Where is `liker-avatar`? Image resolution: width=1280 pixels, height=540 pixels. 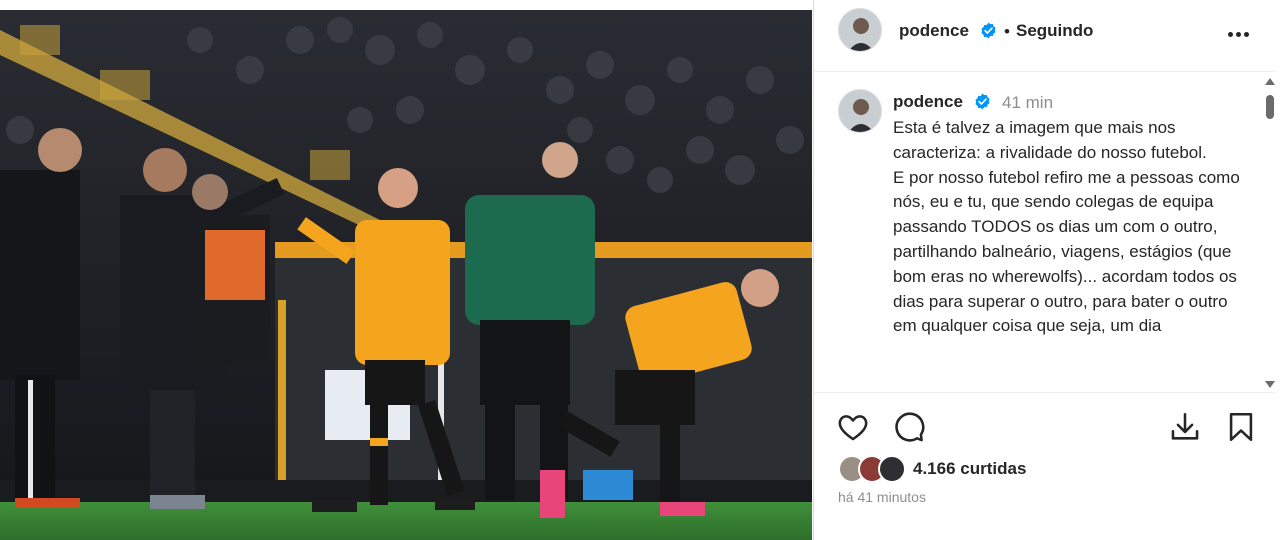 liker-avatar is located at coordinates (892, 469).